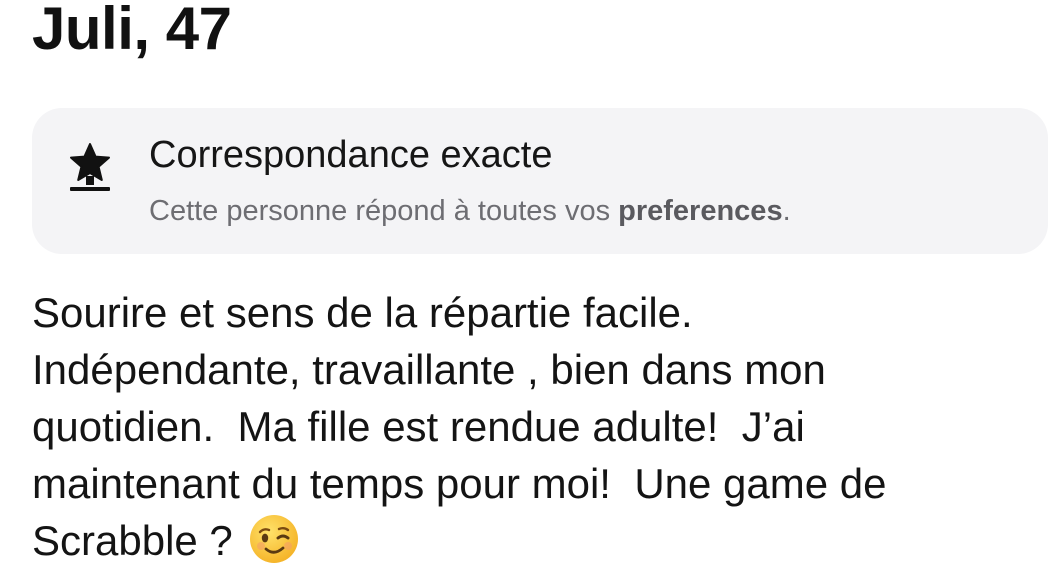 Image resolution: width=1053 pixels, height=579 pixels. Describe the element at coordinates (362, 312) in the screenshot. I see `bio-line: Sourire et sens de la répartie facile.` at that location.